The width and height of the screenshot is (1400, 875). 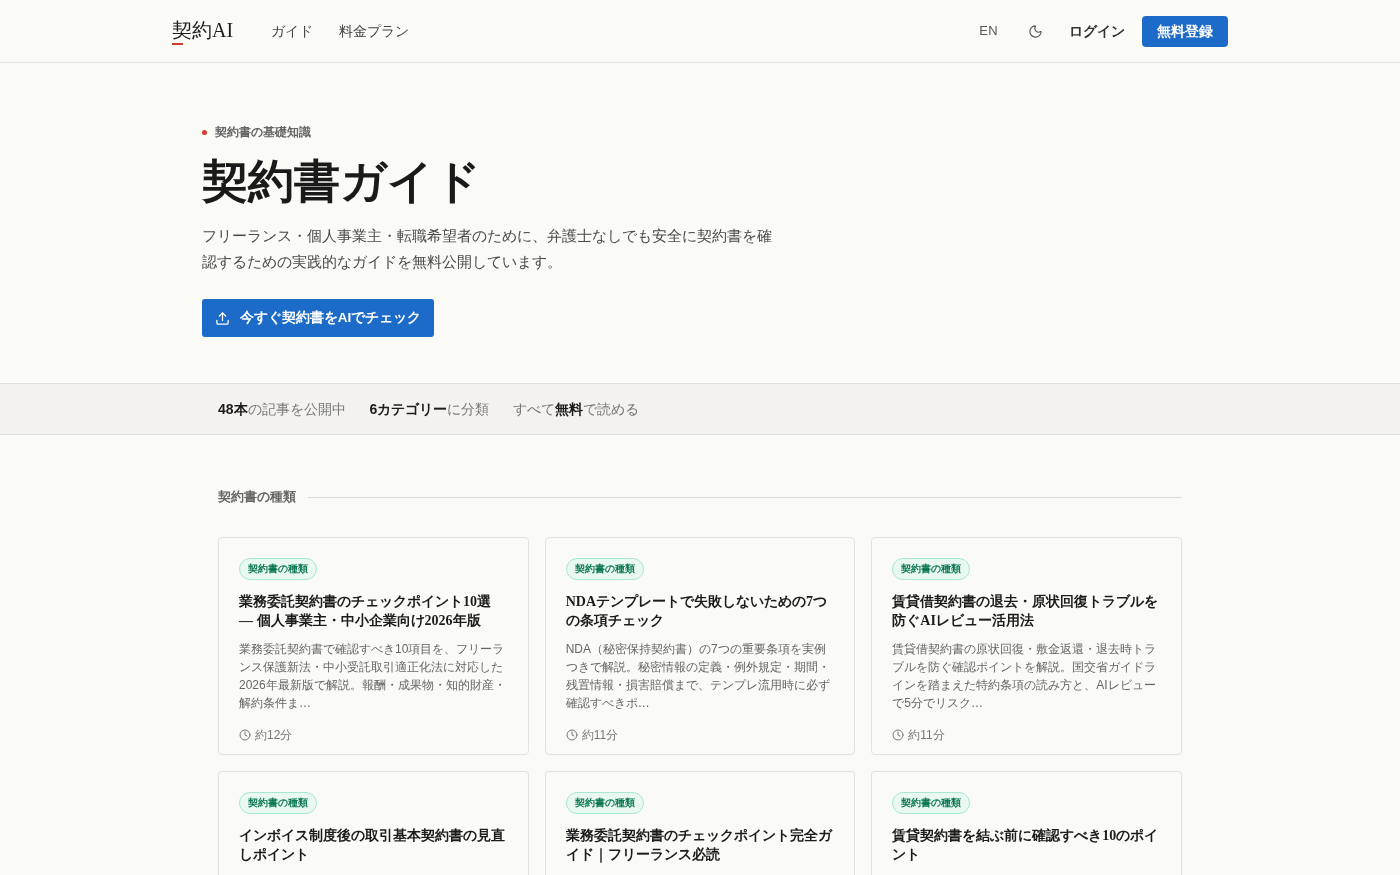 What do you see at coordinates (700, 822) in the screenshot?
I see `article-card: 契約書の種類 業務委託契約書のチェックポイント完全ガイド｜フリーランス必読` at bounding box center [700, 822].